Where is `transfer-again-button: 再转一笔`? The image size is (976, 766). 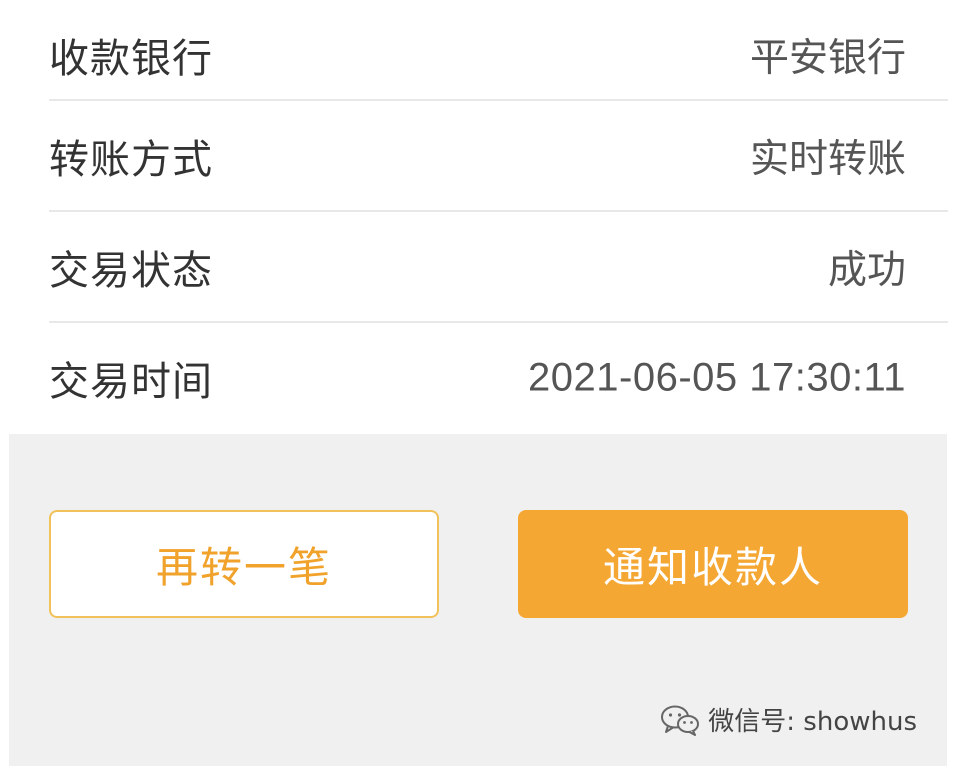
transfer-again-button: 再转一笔 is located at coordinates (244, 564).